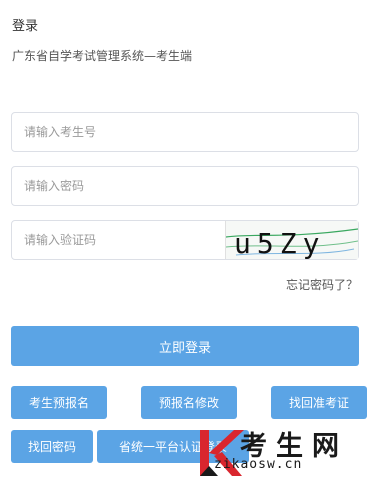 This screenshot has height=486, width=376. Describe the element at coordinates (258, 464) in the screenshot. I see `watermark-url: zikaosw.cn` at that location.